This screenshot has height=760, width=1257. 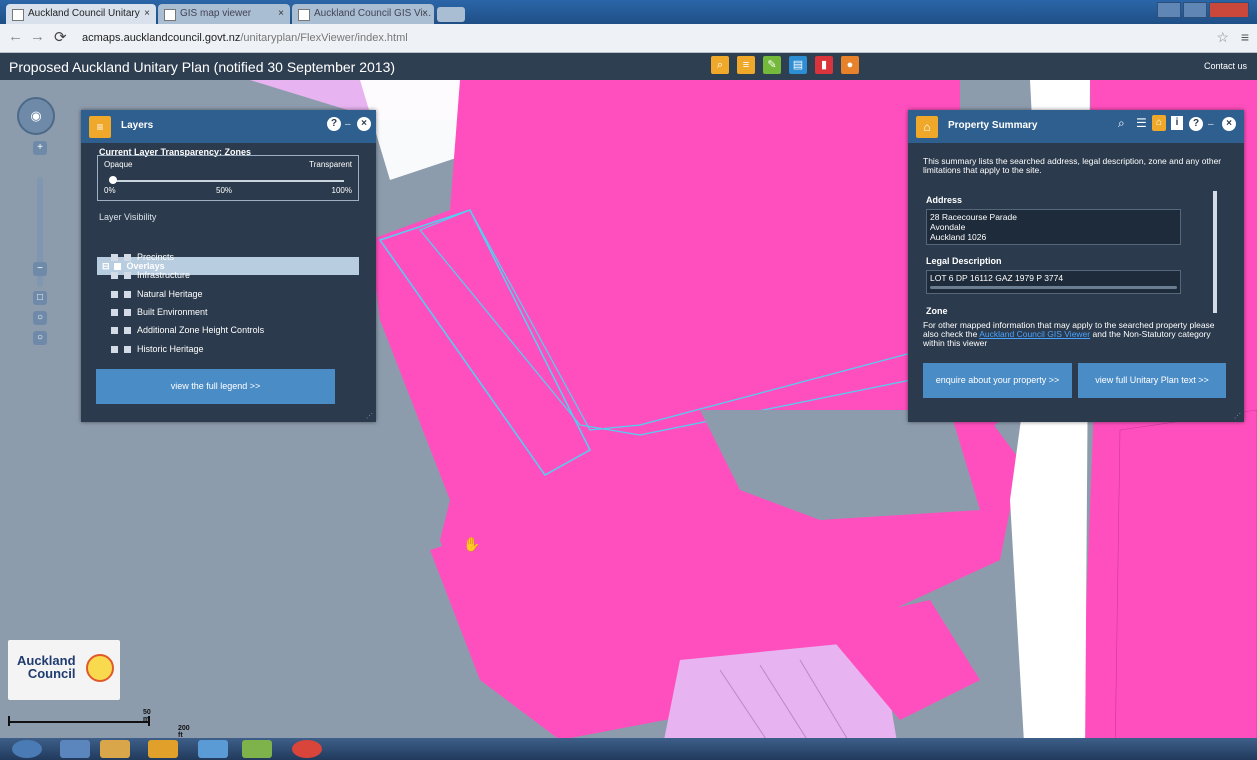 What do you see at coordinates (798, 65) in the screenshot?
I see `print-icon: ▤` at bounding box center [798, 65].